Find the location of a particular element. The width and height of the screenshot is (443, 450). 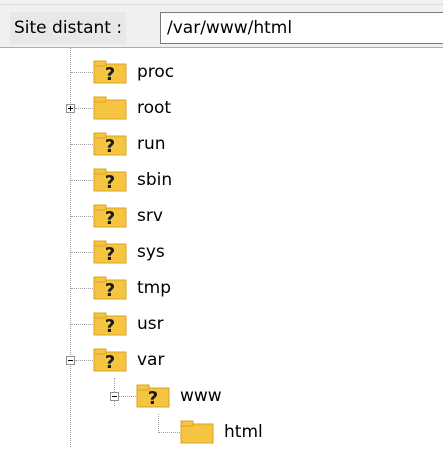

tree-item-label: var is located at coordinates (151, 360).